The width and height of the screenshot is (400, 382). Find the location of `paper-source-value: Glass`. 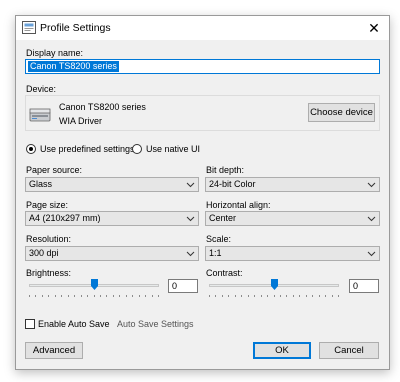

paper-source-value: Glass is located at coordinates (41, 184).